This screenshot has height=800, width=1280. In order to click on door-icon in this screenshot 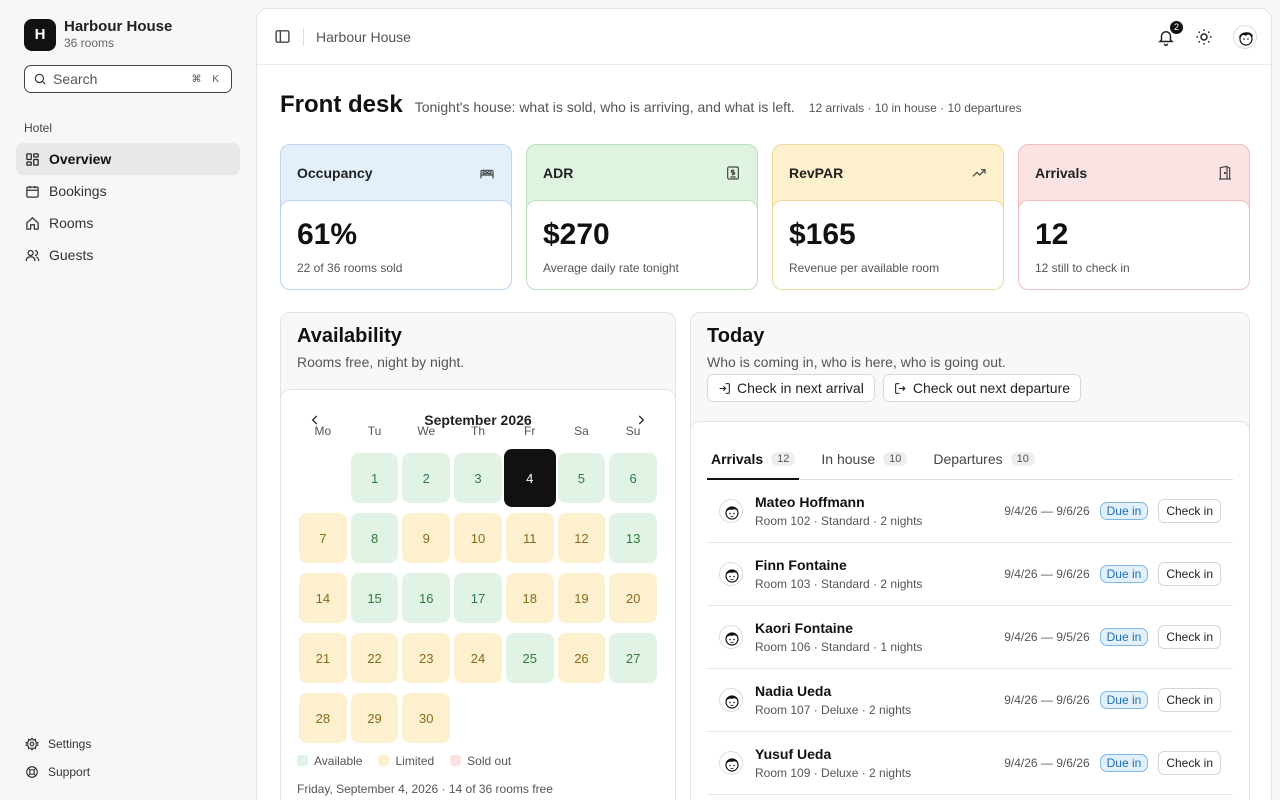, I will do `click(1225, 172)`.